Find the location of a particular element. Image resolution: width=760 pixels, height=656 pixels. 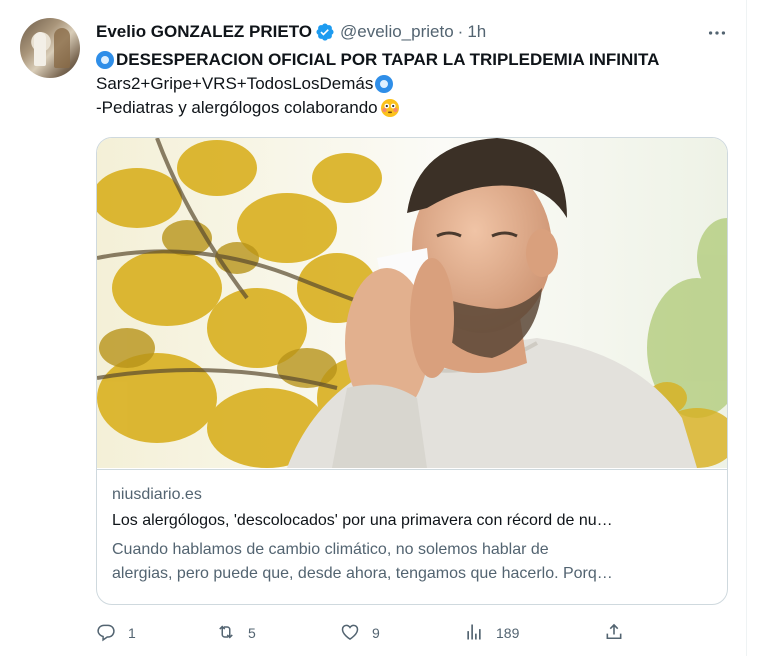

avatar is located at coordinates (50, 48).